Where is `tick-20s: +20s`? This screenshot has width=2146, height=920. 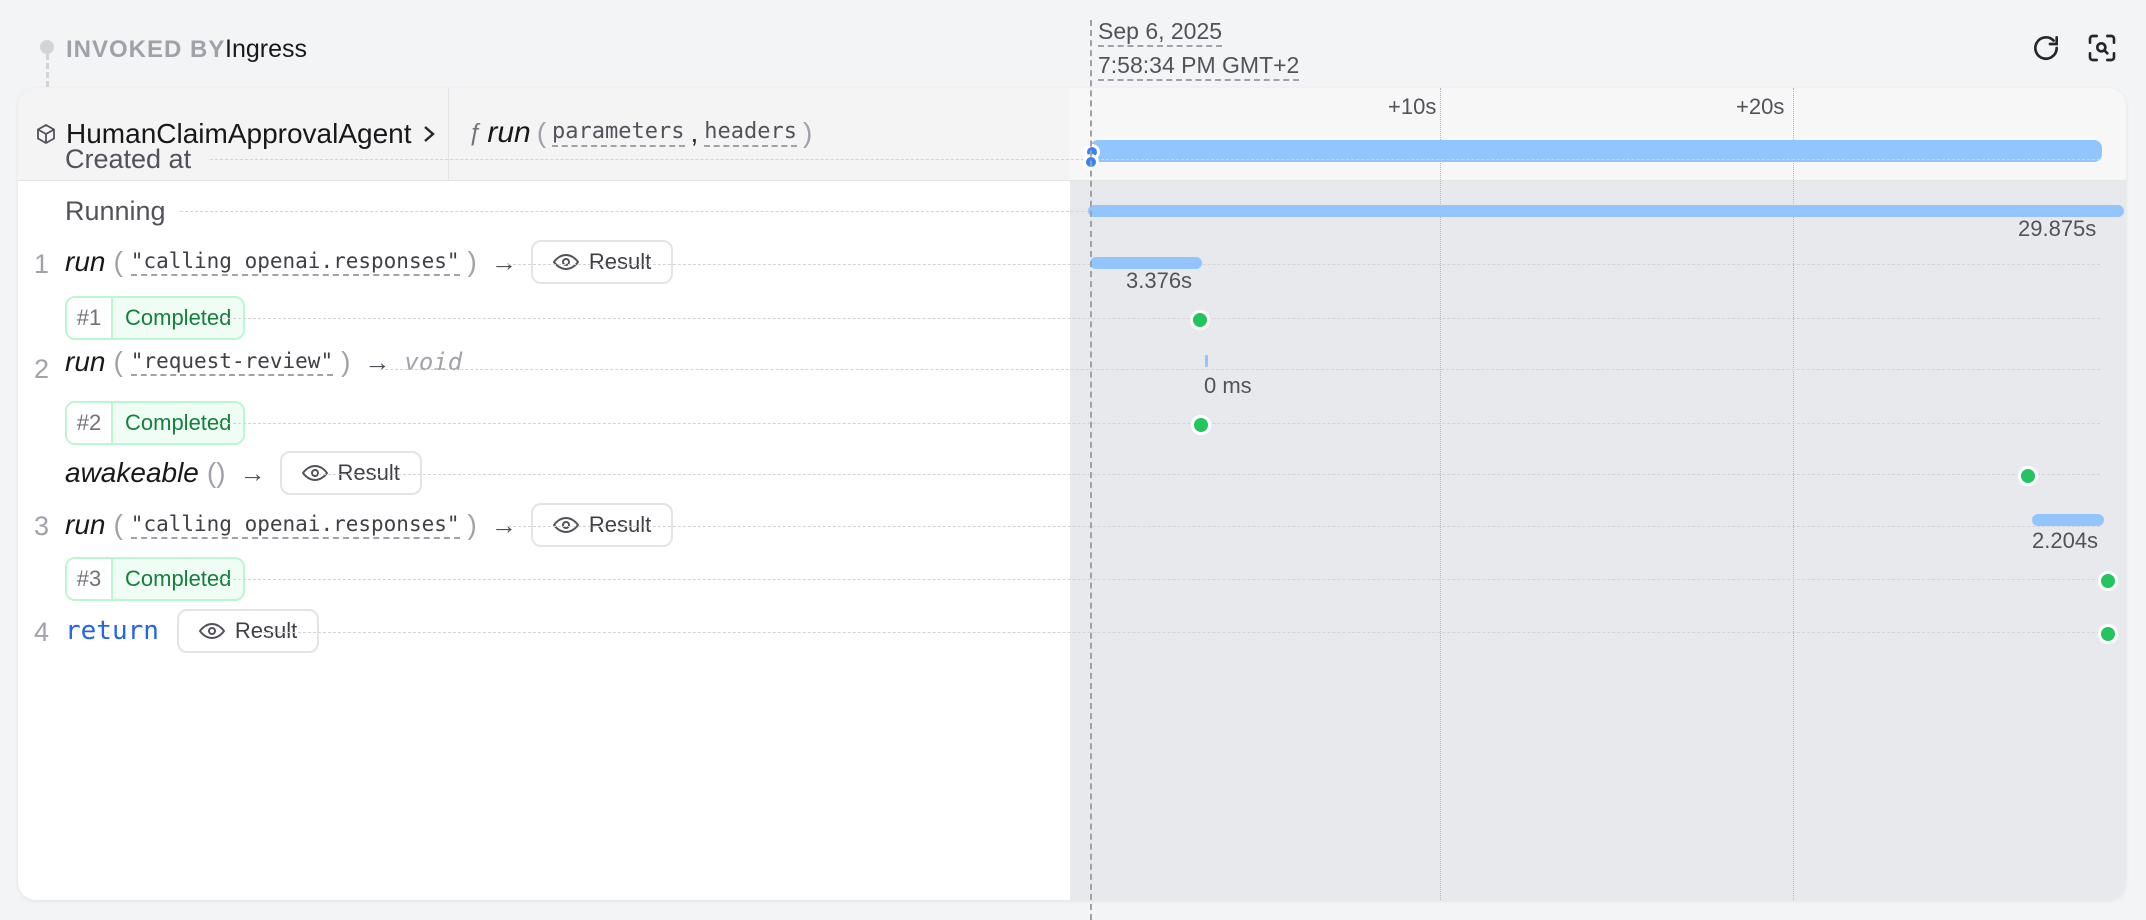
tick-20s: +20s is located at coordinates (1760, 106).